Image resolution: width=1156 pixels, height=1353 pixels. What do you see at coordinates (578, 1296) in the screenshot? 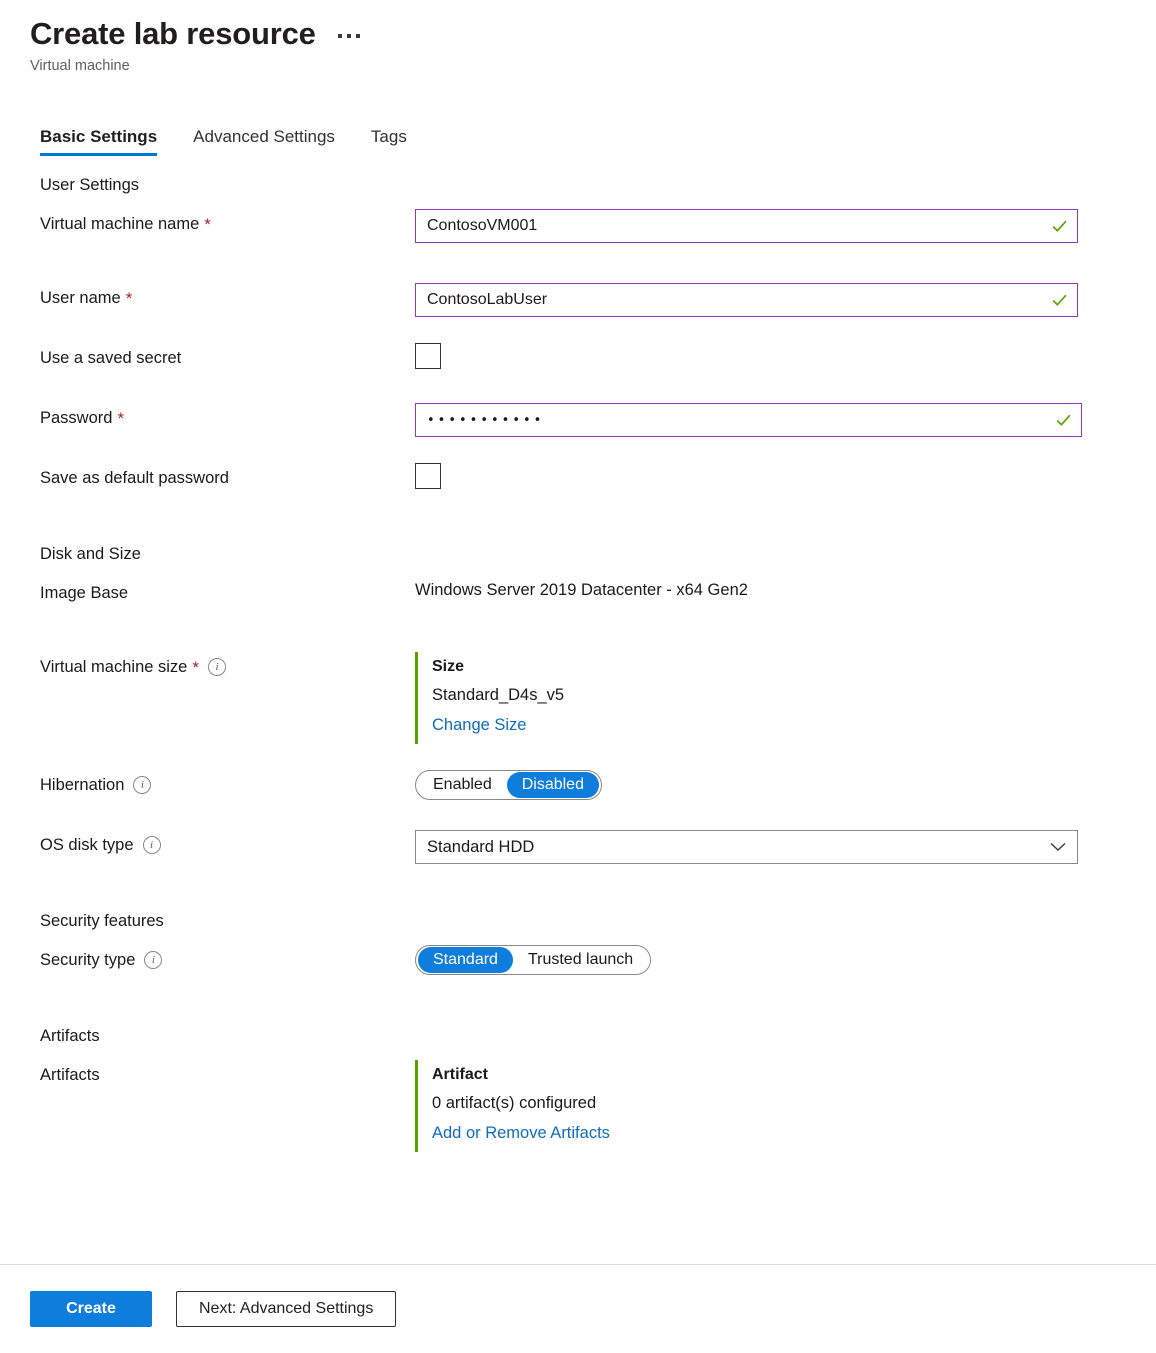
I see `footer-actions: Create Next: Advanced Settings` at bounding box center [578, 1296].